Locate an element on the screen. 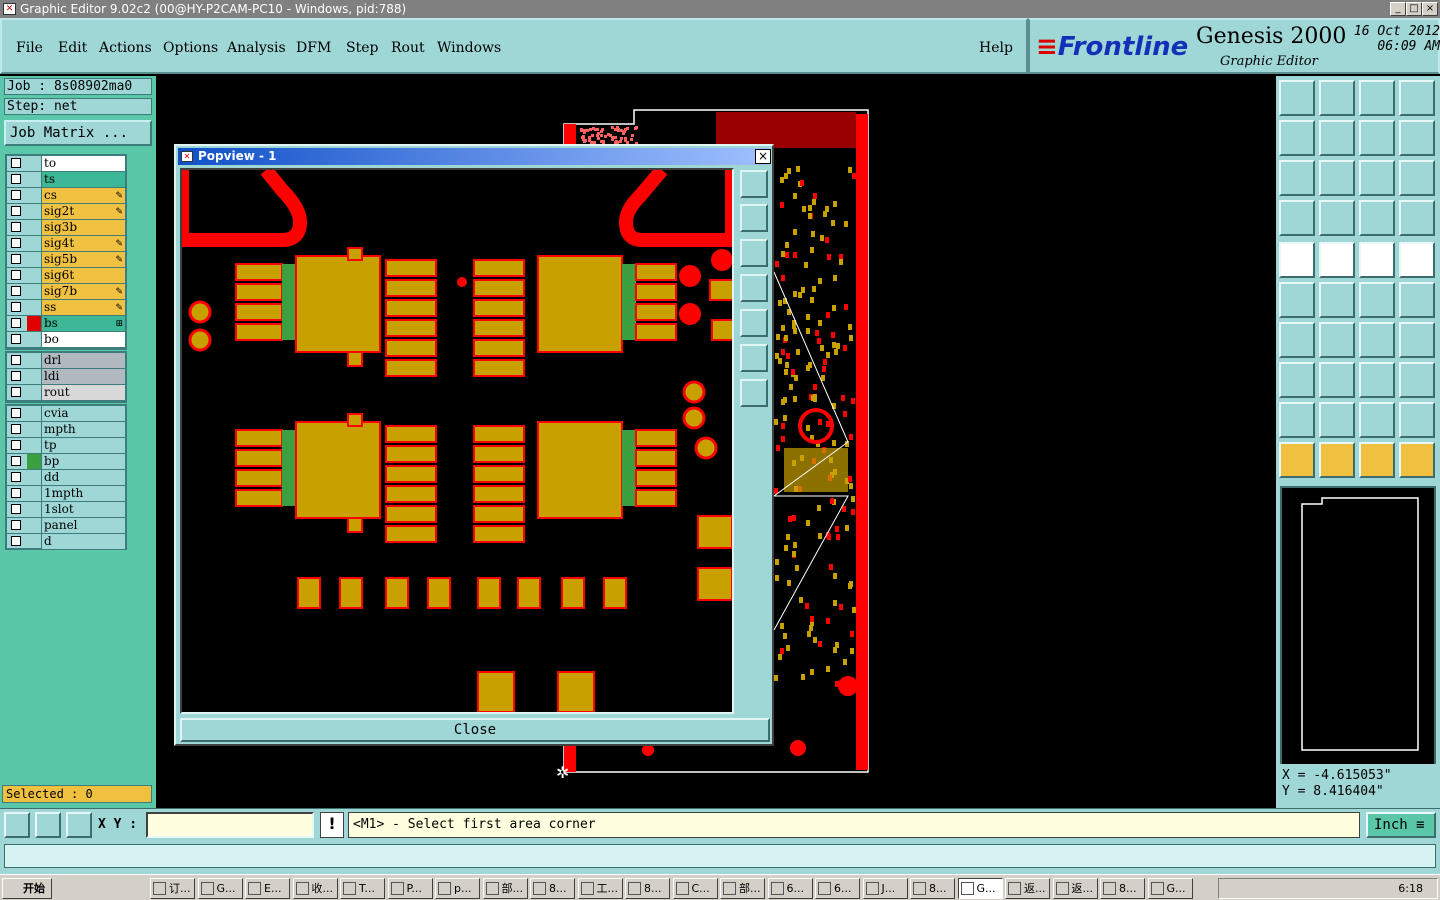 This screenshot has width=1440, height=900. layer-name: ss ✎ is located at coordinates (83, 307).